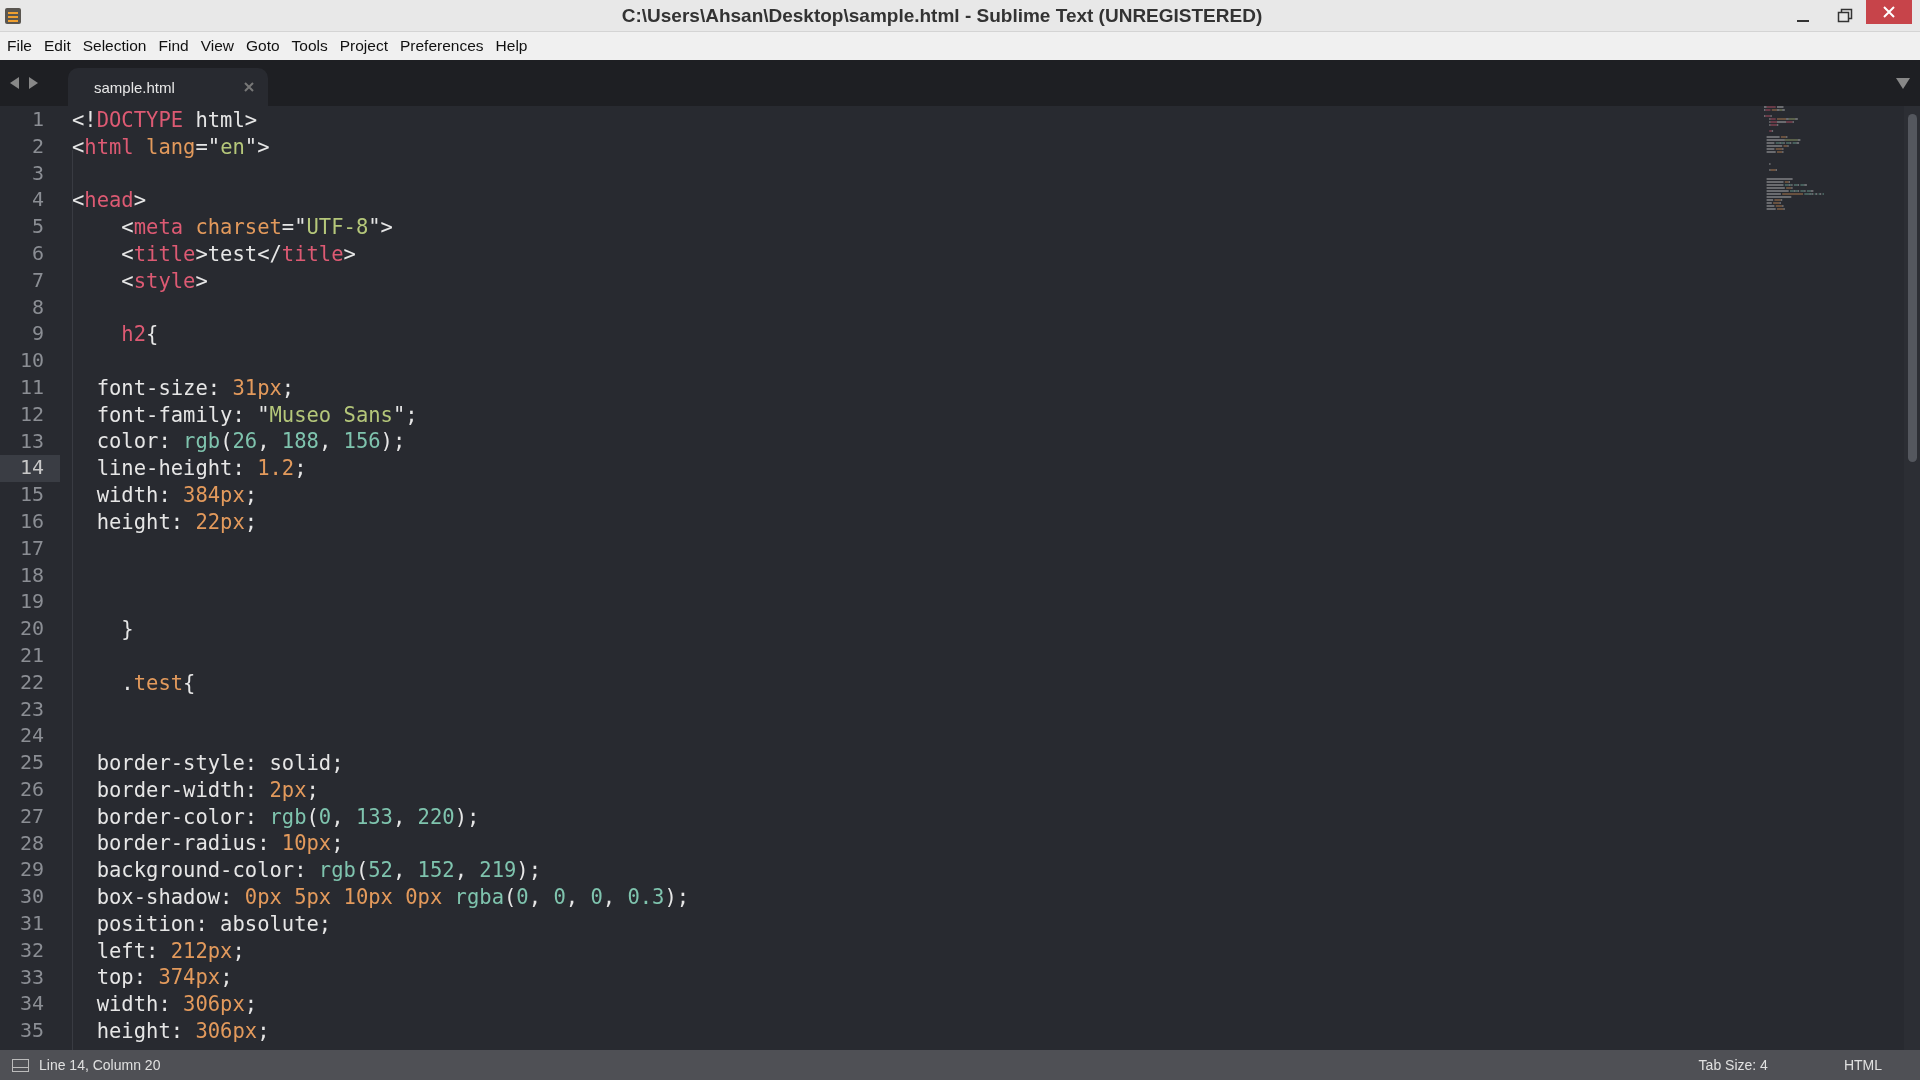 The height and width of the screenshot is (1080, 1920). What do you see at coordinates (31, 1031) in the screenshot?
I see `line-number: 35` at bounding box center [31, 1031].